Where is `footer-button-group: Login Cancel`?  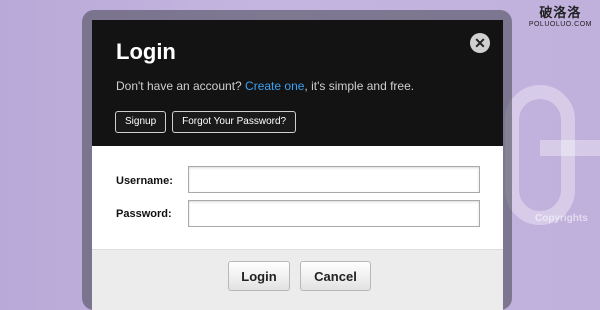
footer-button-group: Login Cancel is located at coordinates (299, 276).